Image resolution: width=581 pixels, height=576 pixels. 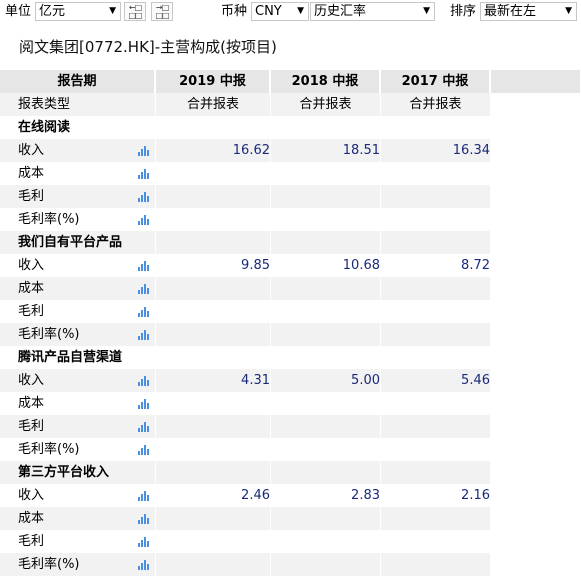 What do you see at coordinates (70, 357) in the screenshot?
I see `section-title: 腾讯产品自营渠道` at bounding box center [70, 357].